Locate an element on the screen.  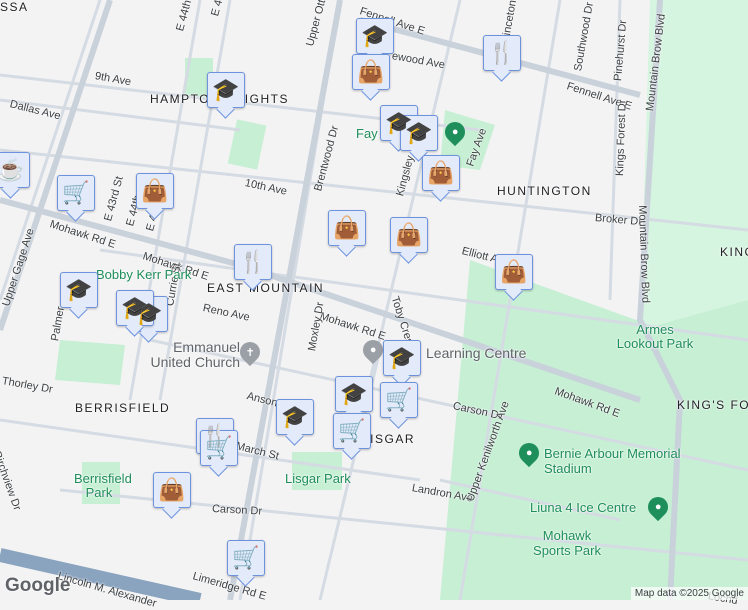
park-label: Lisgar Park is located at coordinates (318, 478).